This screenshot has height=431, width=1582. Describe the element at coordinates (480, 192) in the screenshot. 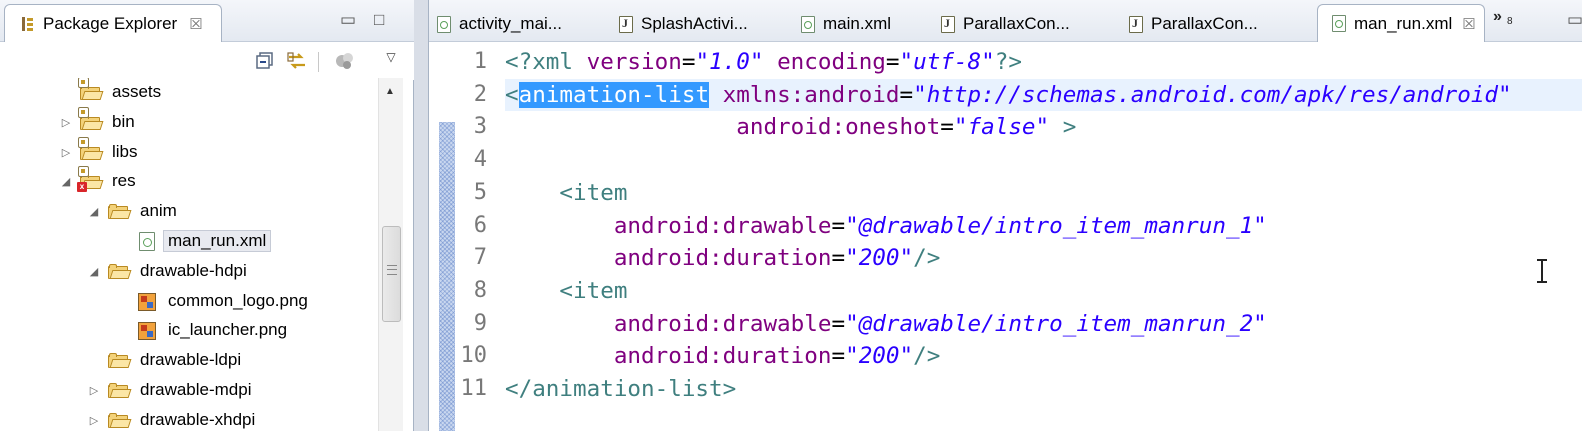

I see `line-number: 5` at that location.